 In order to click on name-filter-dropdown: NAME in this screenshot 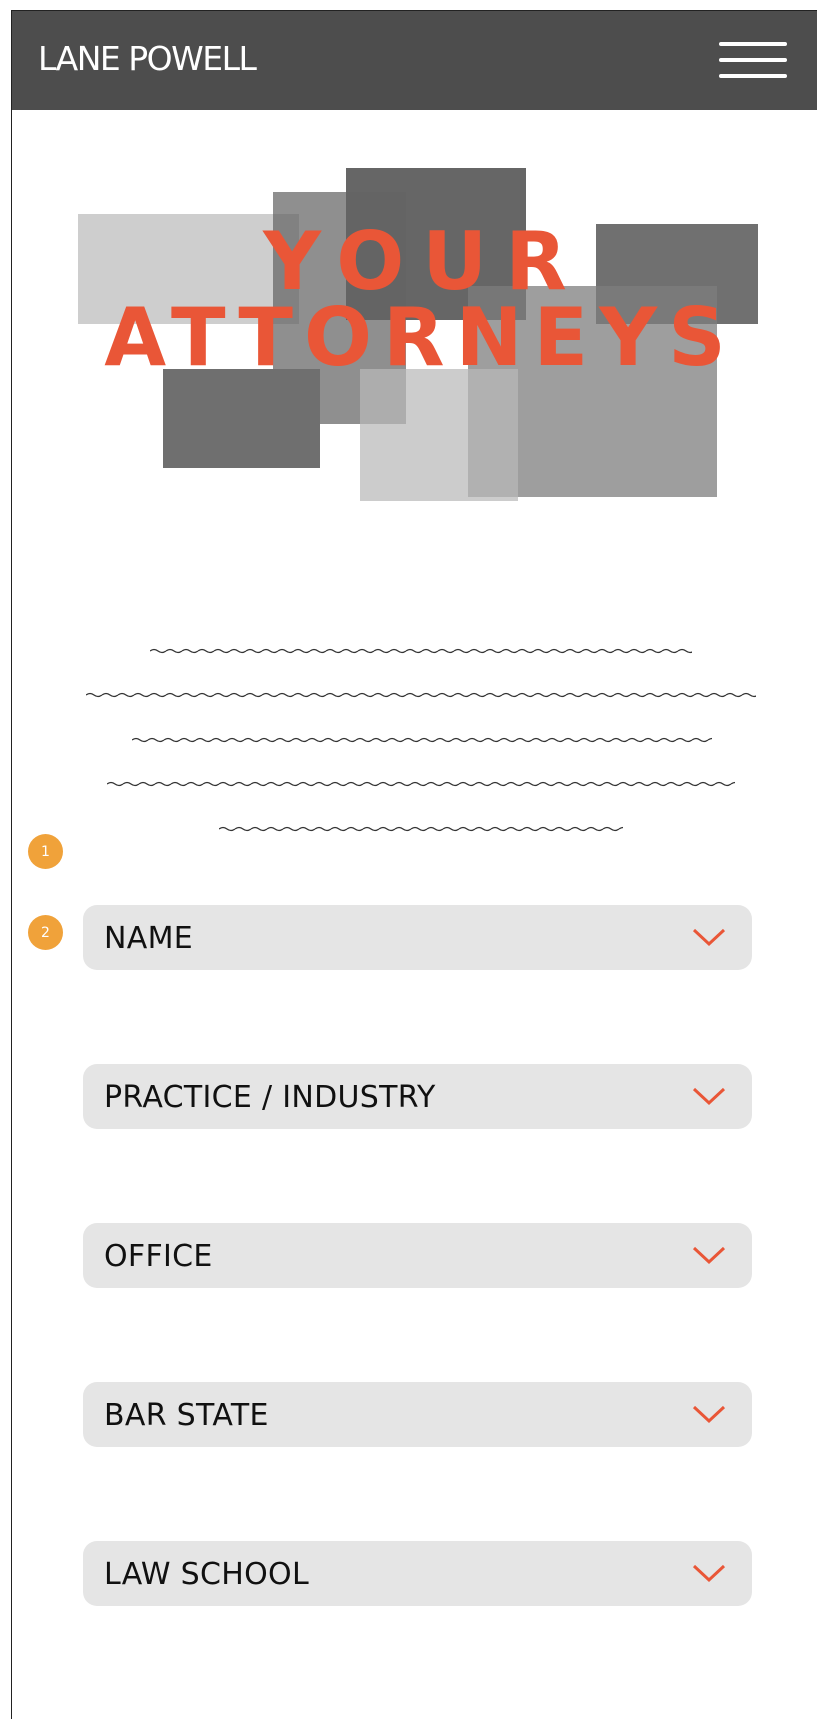, I will do `click(417, 937)`.